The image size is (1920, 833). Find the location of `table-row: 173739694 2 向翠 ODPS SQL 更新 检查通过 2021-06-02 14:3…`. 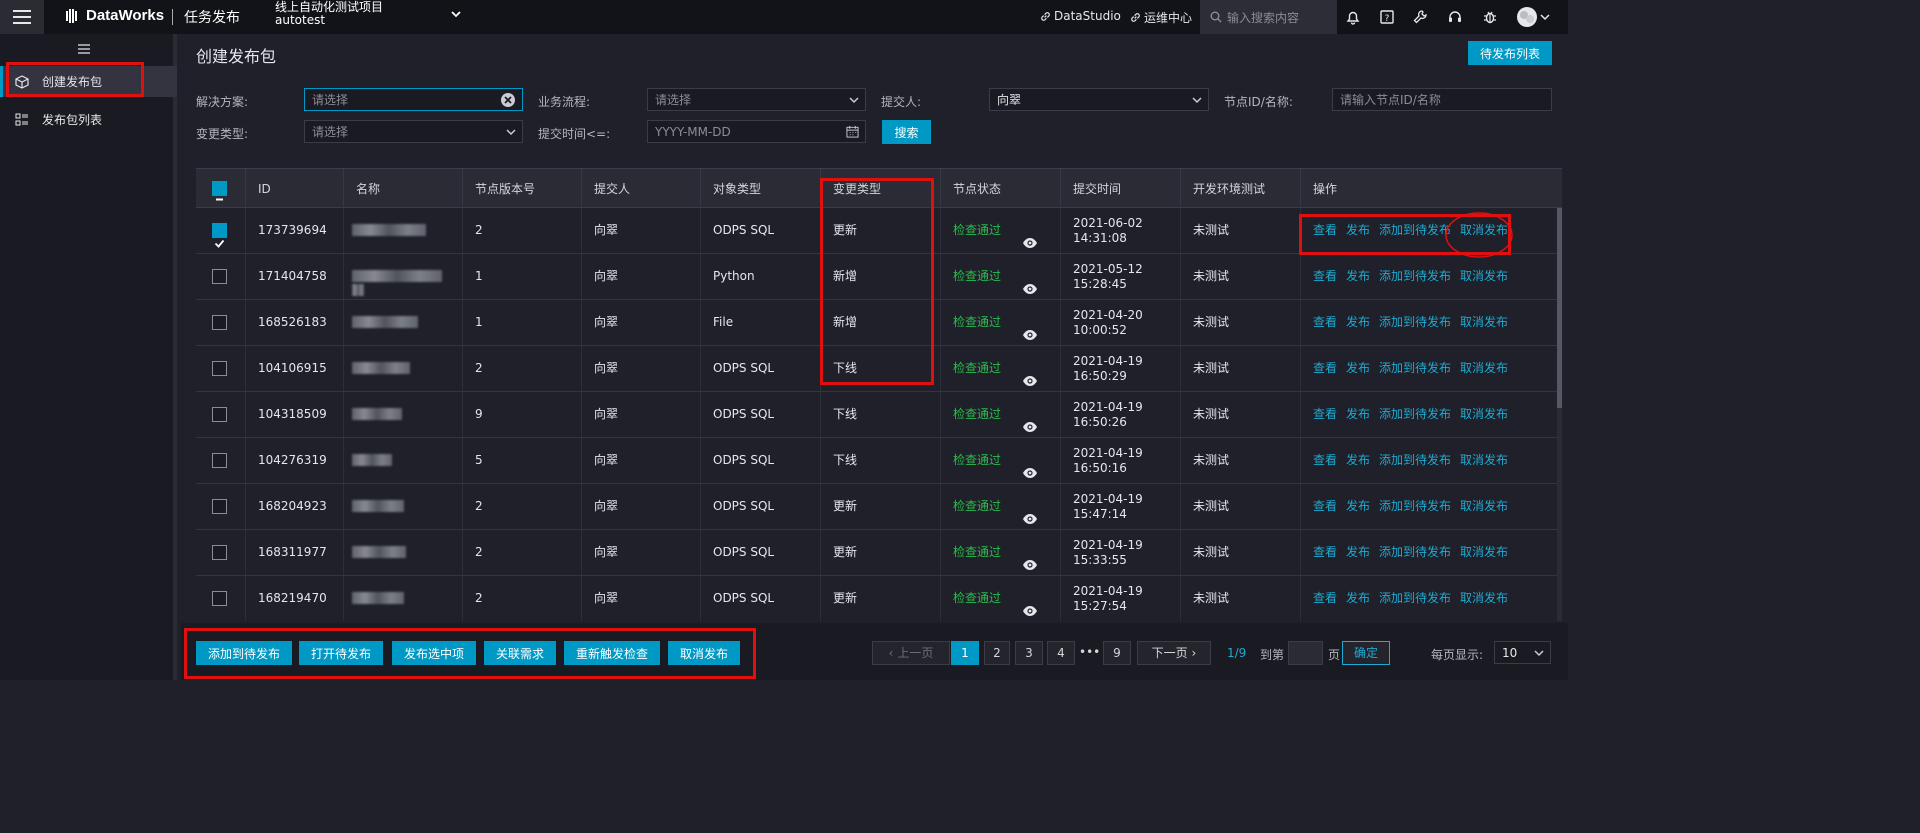

table-row: 173739694 2 向翠 ODPS SQL 更新 检查通过 2021-06-02 14:3… is located at coordinates (879, 231).